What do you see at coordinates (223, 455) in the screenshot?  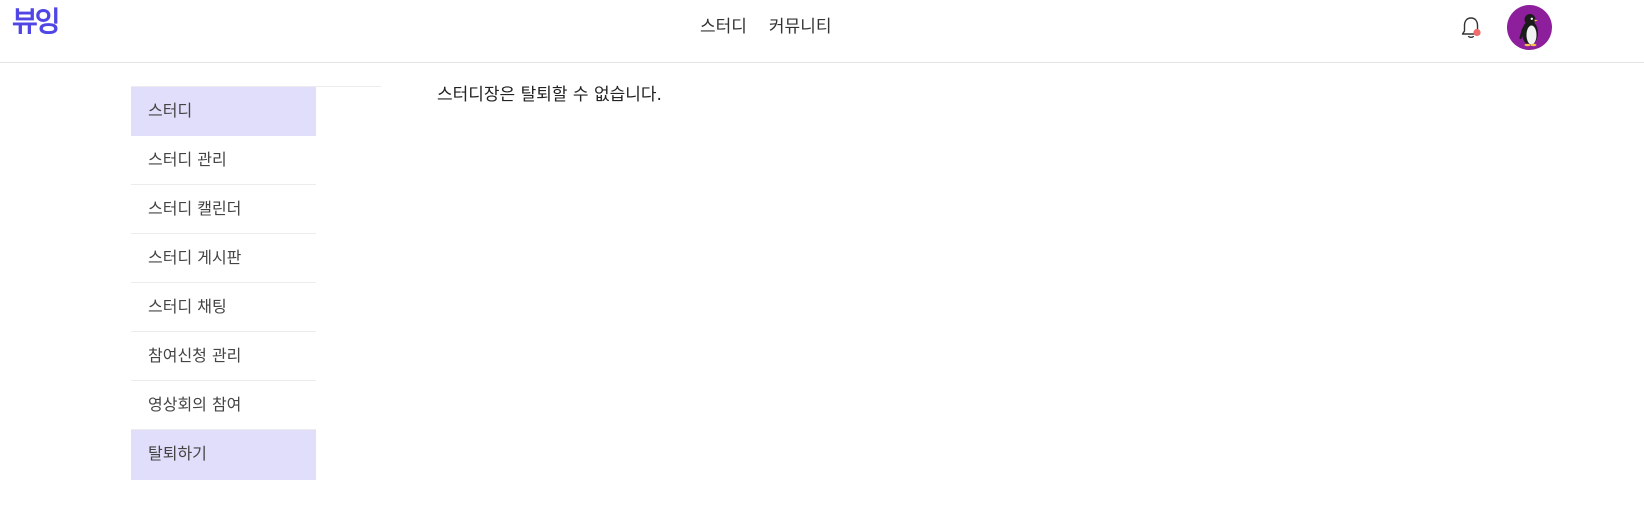 I see `sidebar-item-leave: 탈퇴하기` at bounding box center [223, 455].